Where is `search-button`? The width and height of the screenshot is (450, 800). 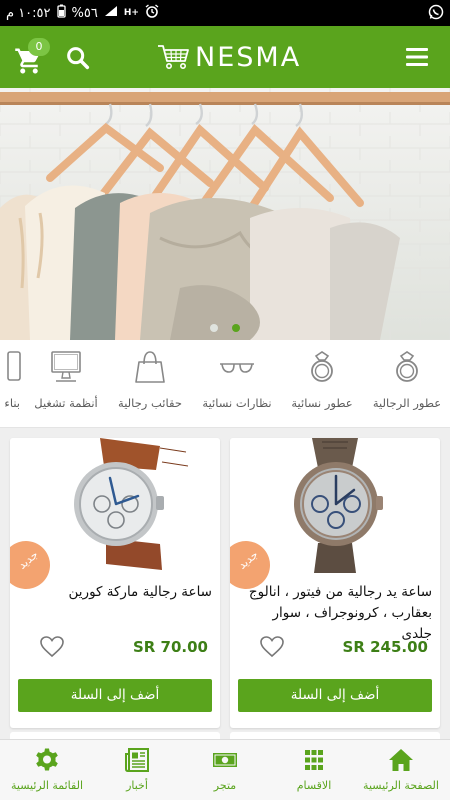
search-button is located at coordinates (78, 58).